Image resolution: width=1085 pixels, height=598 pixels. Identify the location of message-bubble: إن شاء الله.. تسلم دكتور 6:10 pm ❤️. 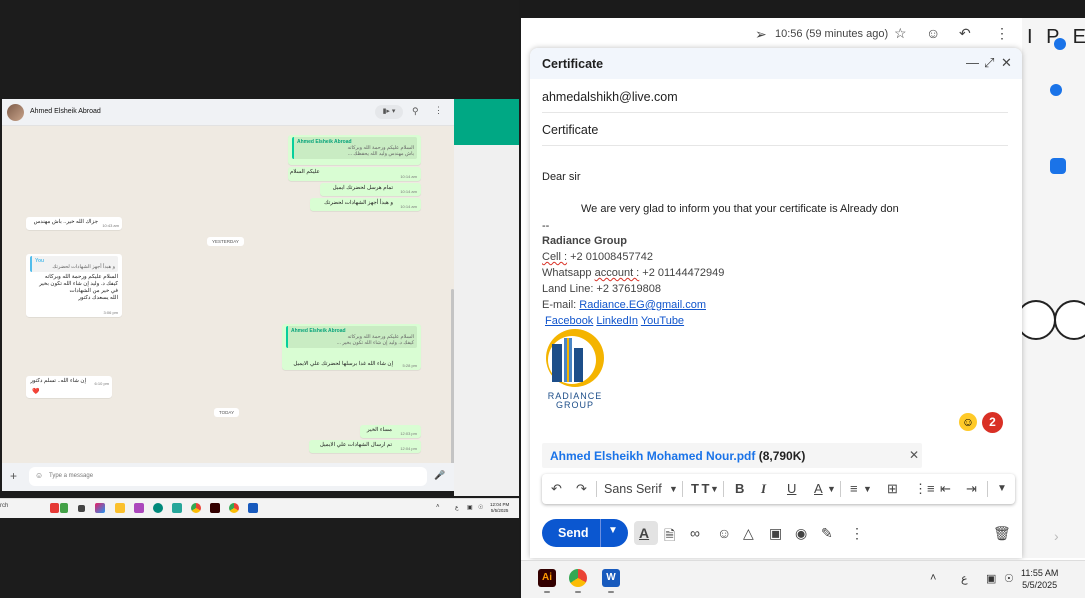
(69, 387).